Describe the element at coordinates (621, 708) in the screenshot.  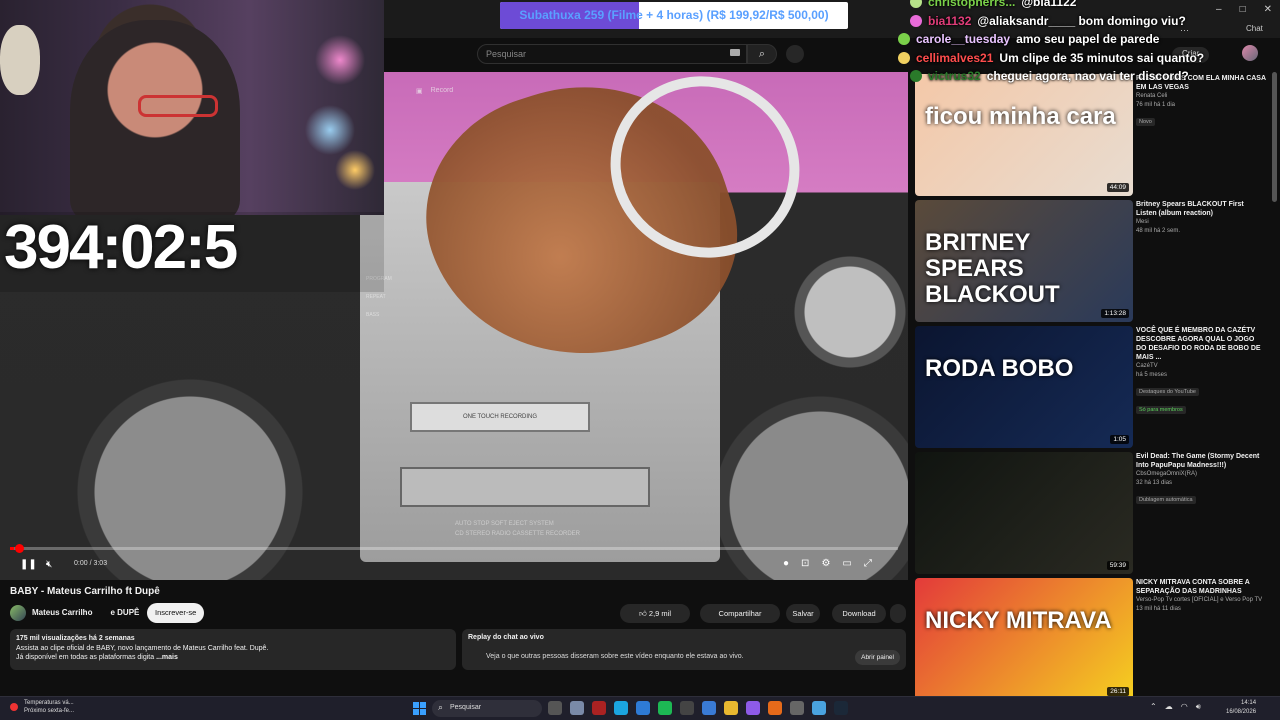
I see `edge-icon` at that location.